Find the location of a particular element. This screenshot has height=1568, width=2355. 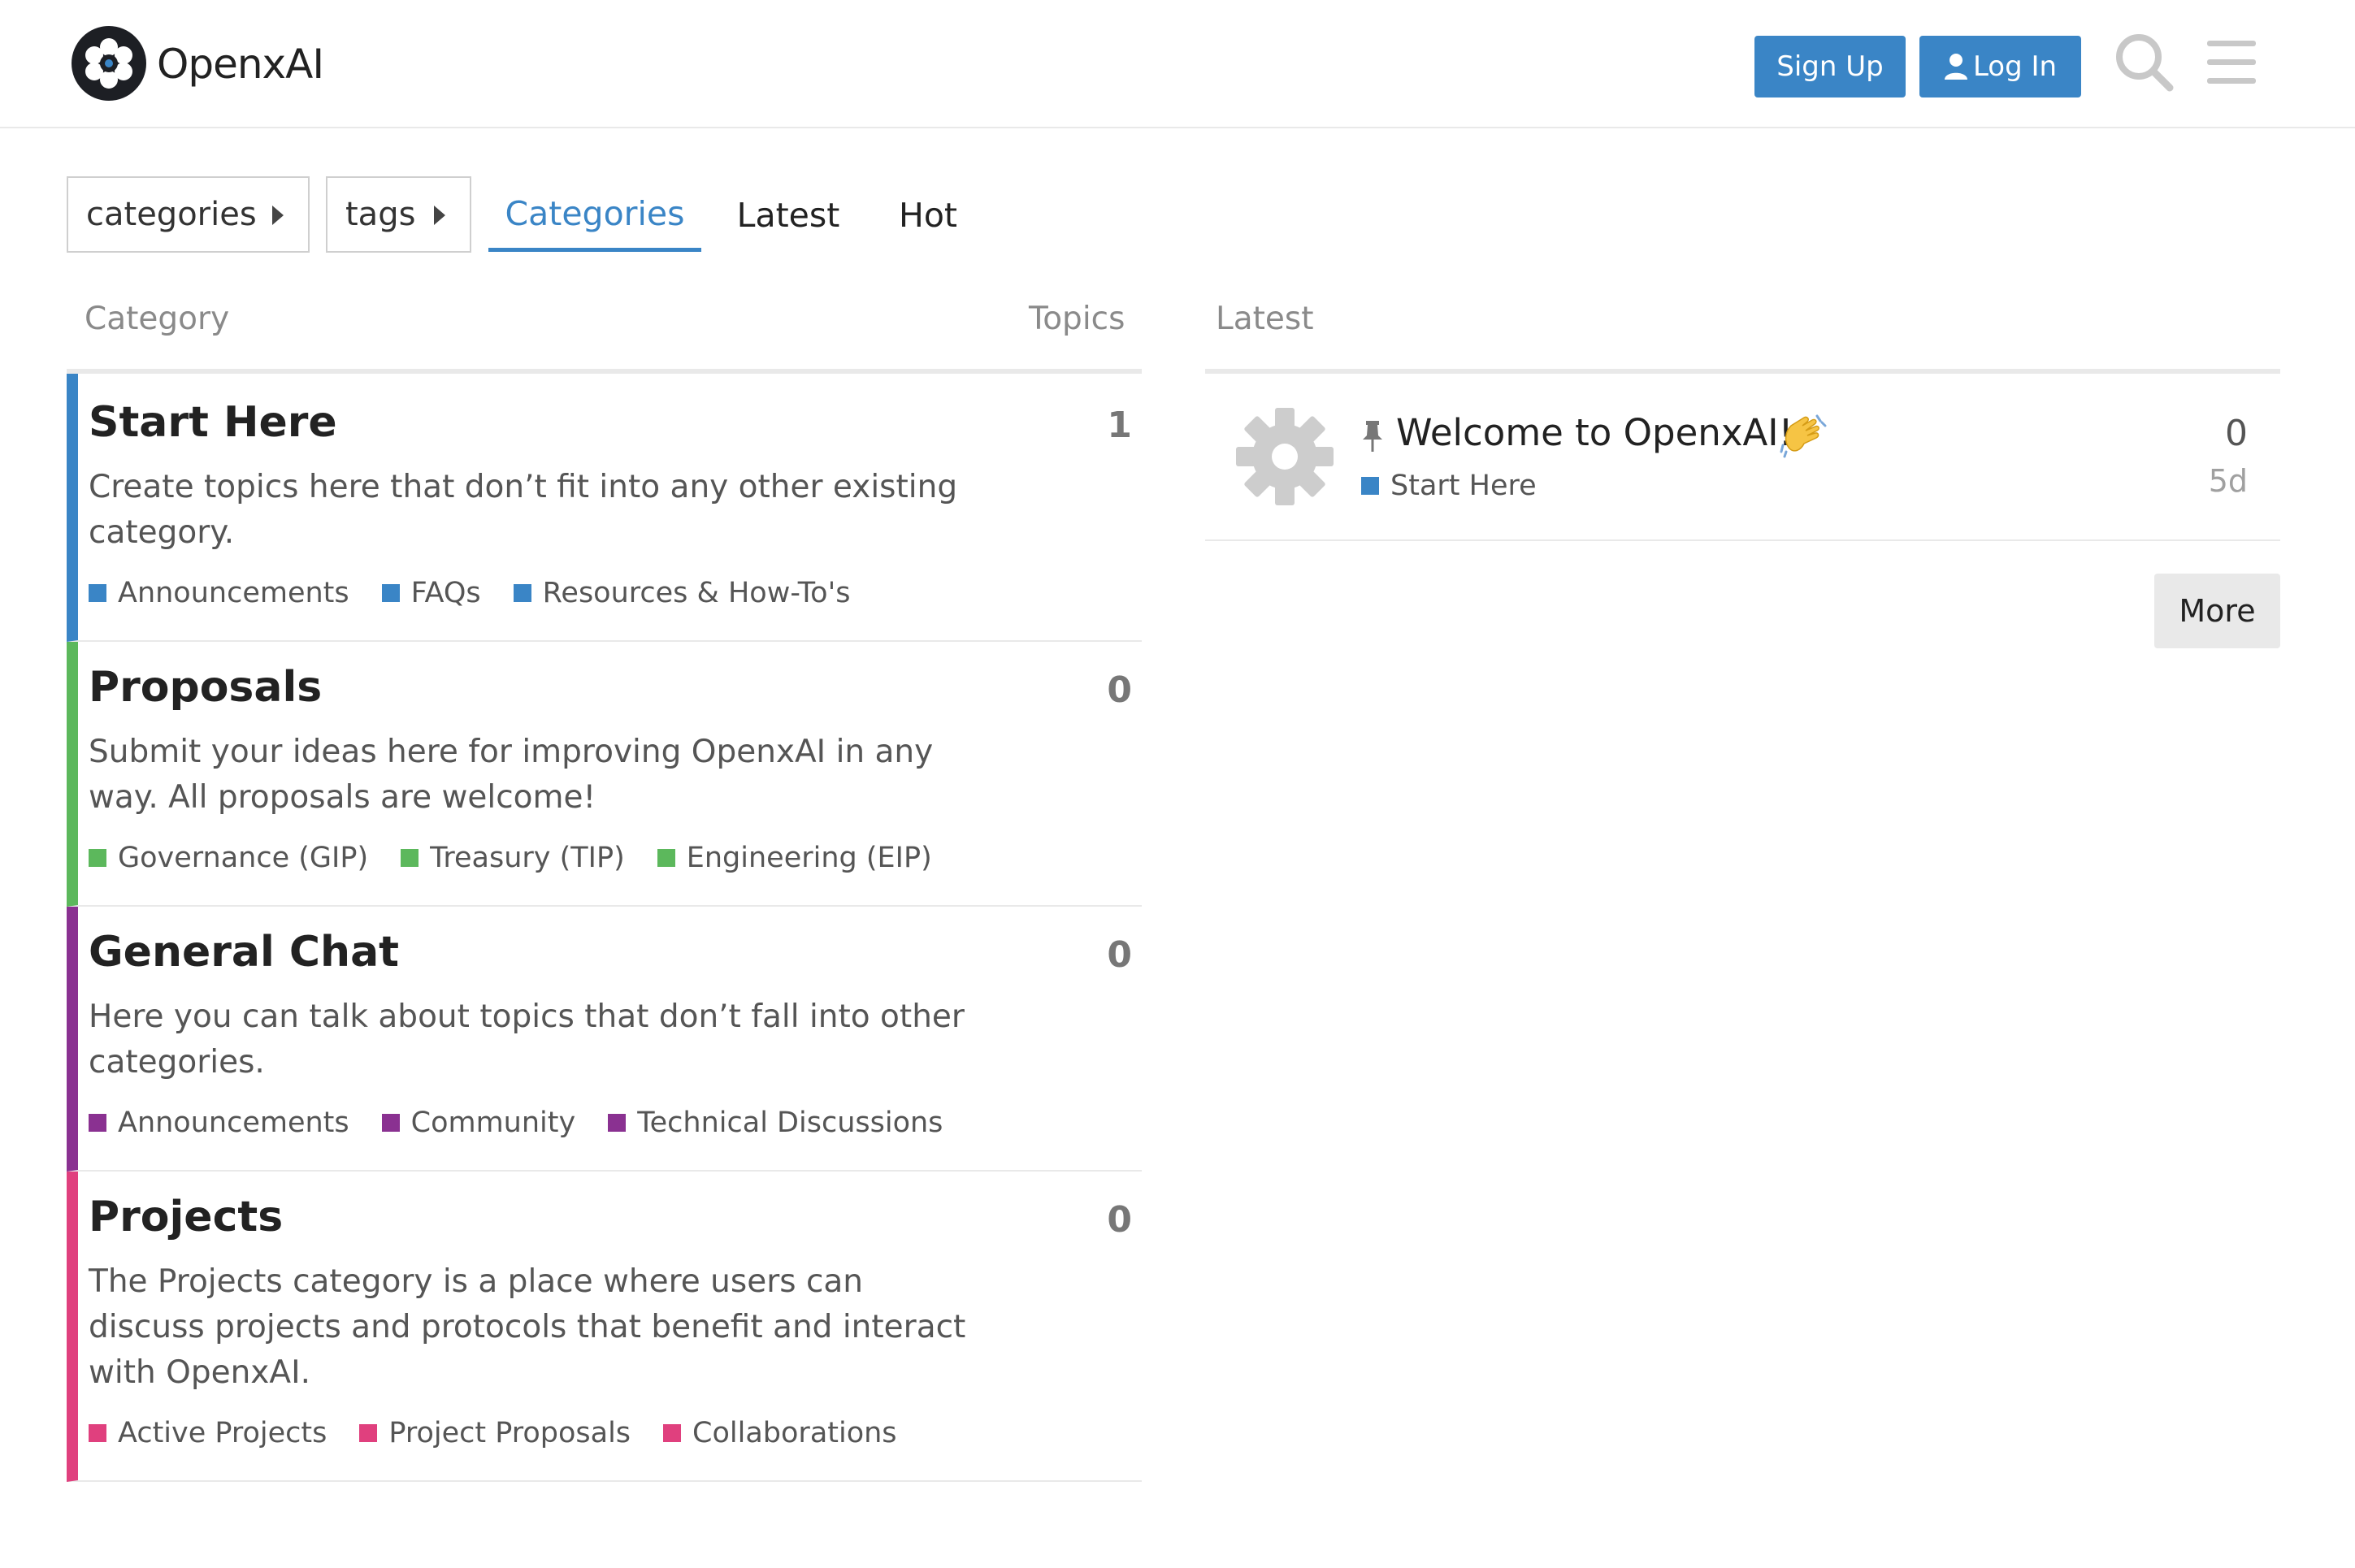

topics-column-header: Topics is located at coordinates (1077, 319).